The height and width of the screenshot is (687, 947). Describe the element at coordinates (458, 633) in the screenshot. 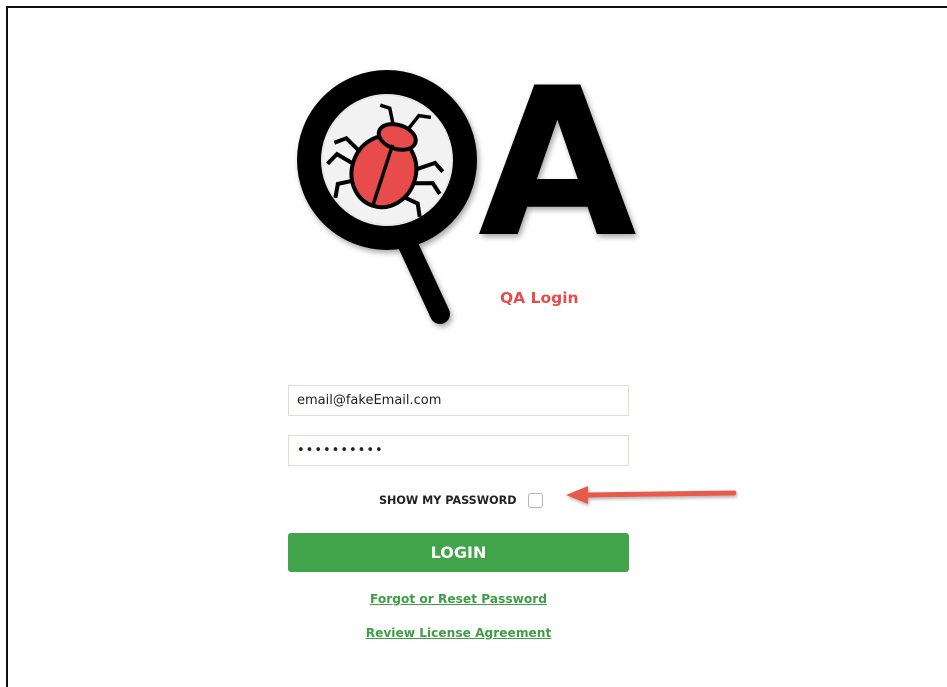

I see `license-agreement-link: Review License Agreement` at that location.